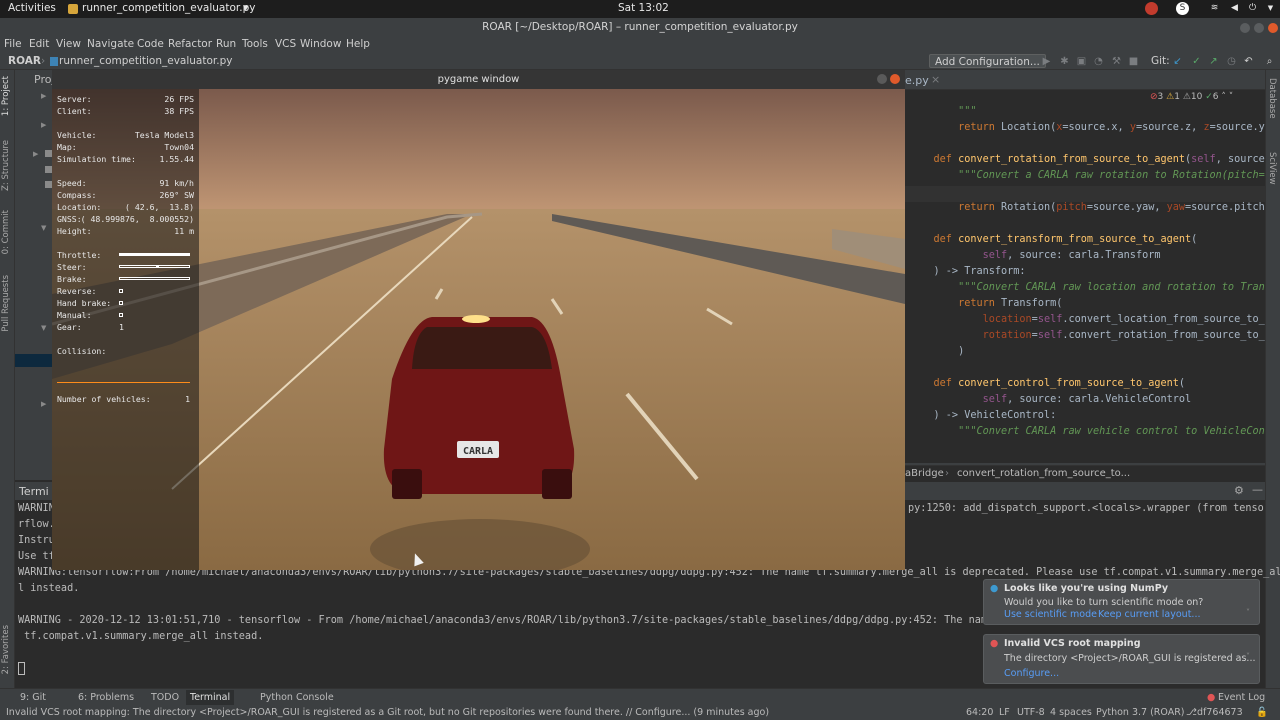 This screenshot has width=1280, height=720. Describe the element at coordinates (1231, 97) in the screenshot. I see `chevron-down-icon: ˅` at that location.